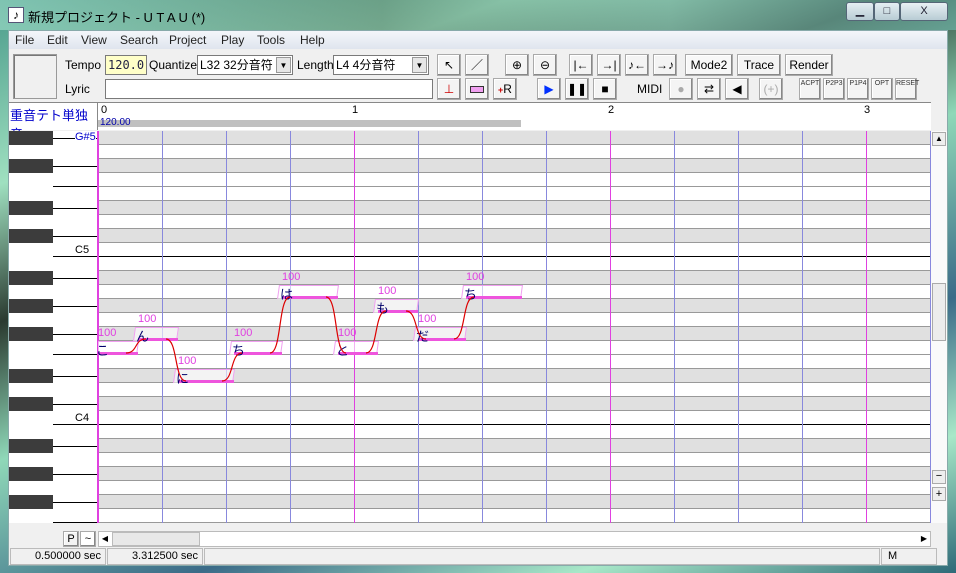  What do you see at coordinates (834, 89) in the screenshot?
I see `p2p3-button: P2P3` at bounding box center [834, 89].